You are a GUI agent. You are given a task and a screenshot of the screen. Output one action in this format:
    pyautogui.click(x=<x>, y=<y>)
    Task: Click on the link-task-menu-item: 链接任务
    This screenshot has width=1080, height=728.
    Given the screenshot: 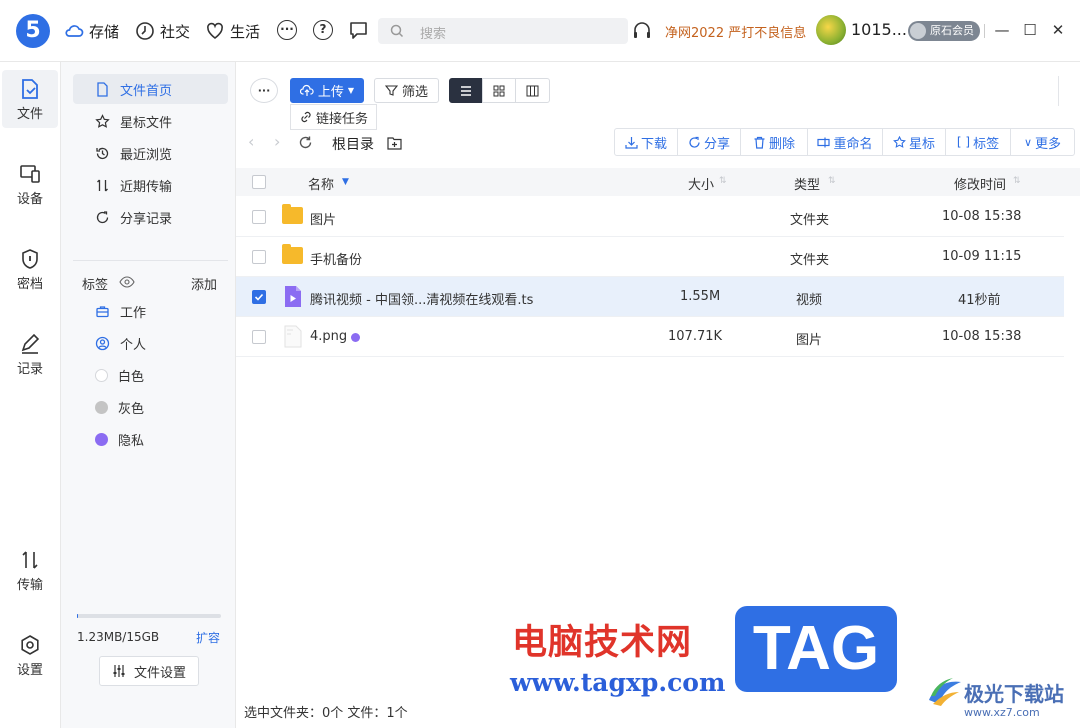 What is the action you would take?
    pyautogui.click(x=334, y=117)
    